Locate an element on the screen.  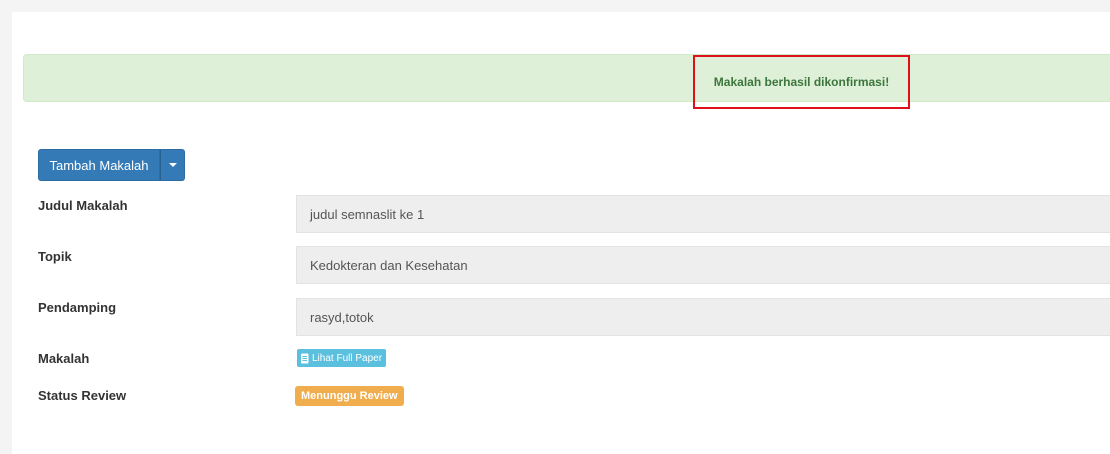
status-badge: Menunggu Review is located at coordinates (349, 396).